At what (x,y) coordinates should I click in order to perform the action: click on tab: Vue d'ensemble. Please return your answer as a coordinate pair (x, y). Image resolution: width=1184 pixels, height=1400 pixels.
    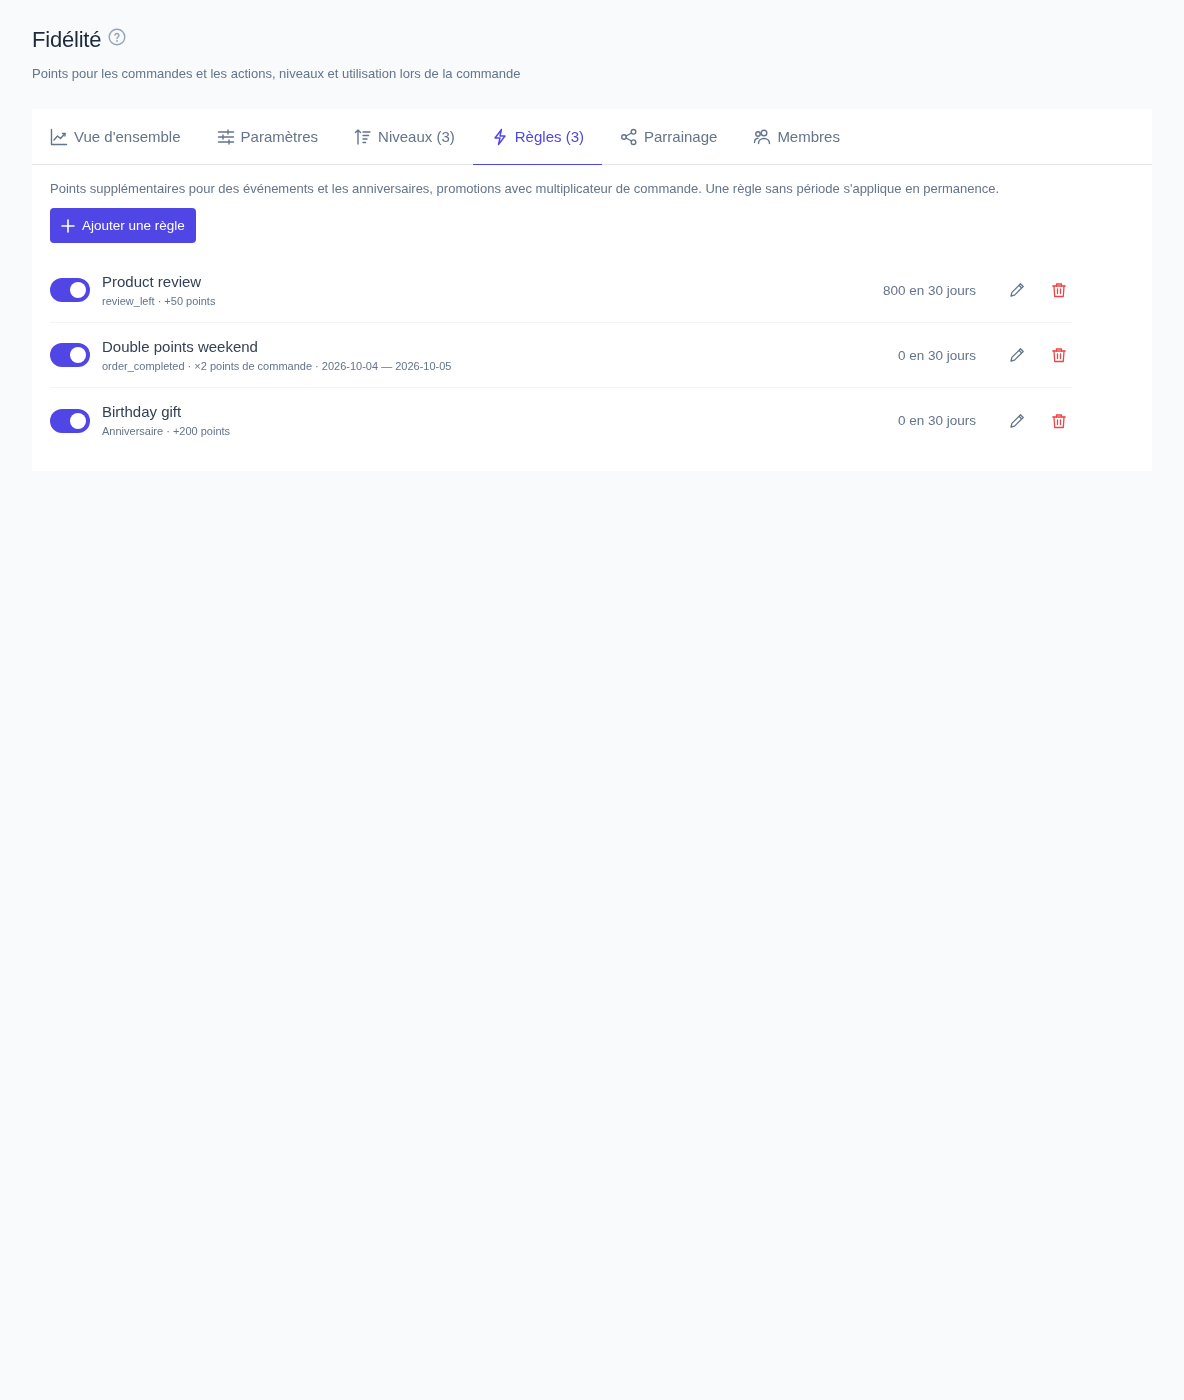
    Looking at the image, I should click on (115, 137).